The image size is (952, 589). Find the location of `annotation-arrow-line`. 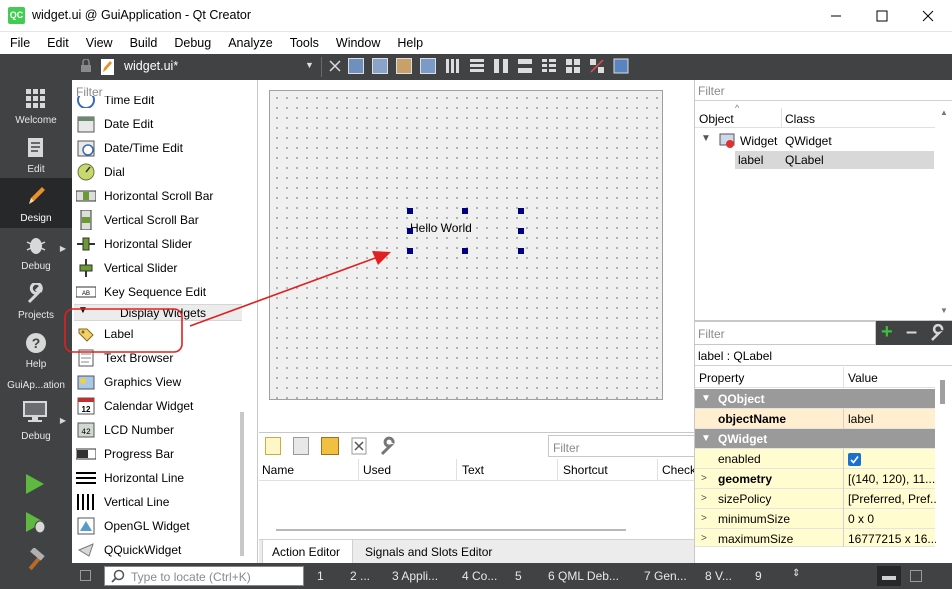

annotation-arrow-line is located at coordinates (284, 291).